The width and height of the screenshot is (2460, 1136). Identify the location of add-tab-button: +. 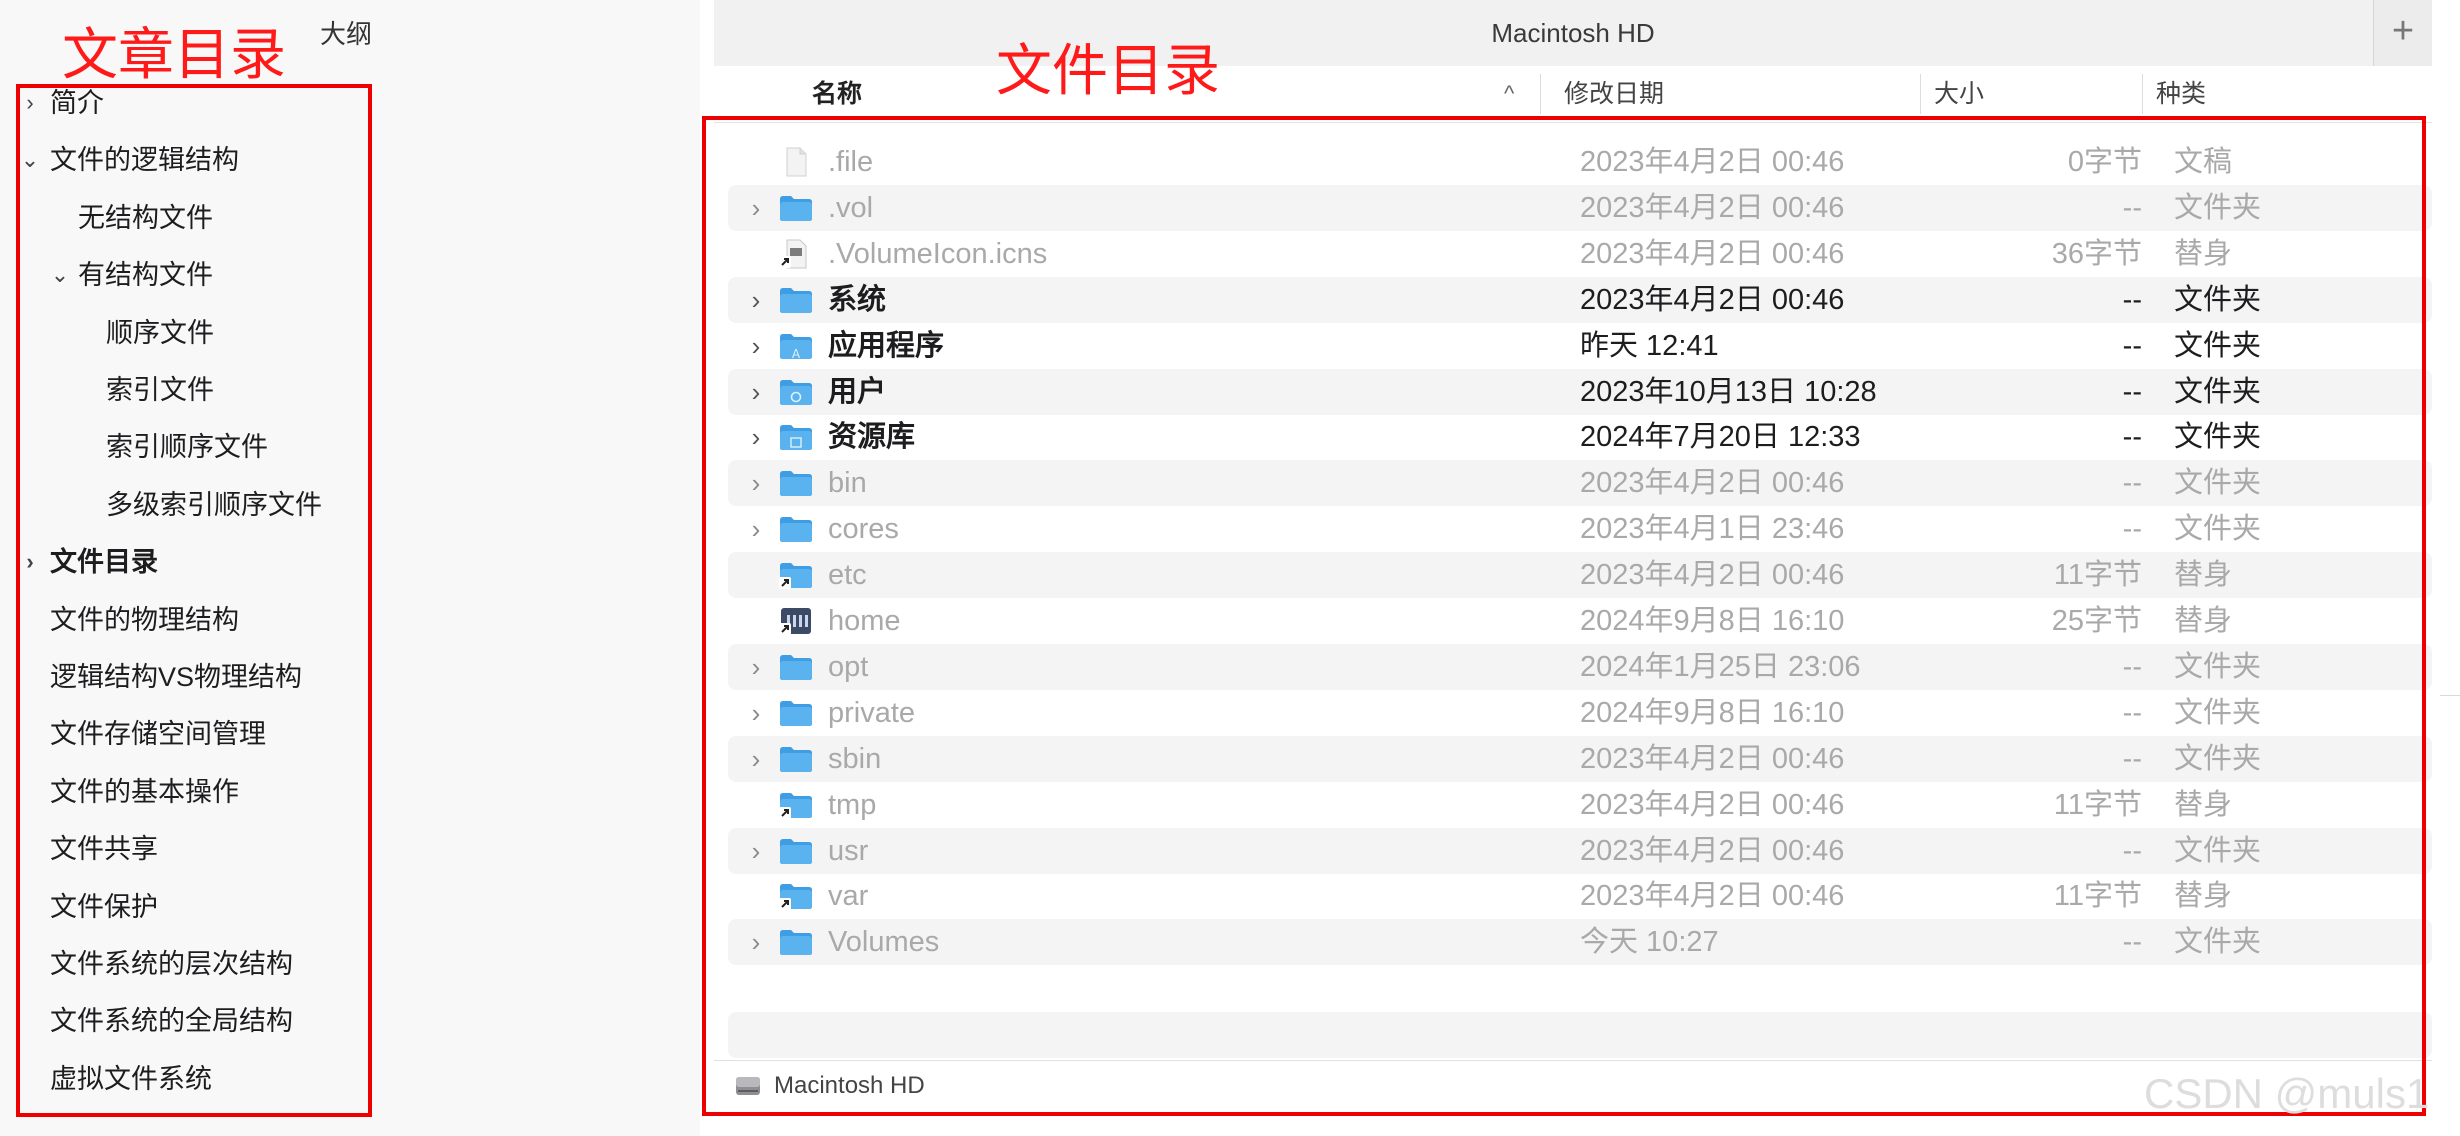
(2402, 33).